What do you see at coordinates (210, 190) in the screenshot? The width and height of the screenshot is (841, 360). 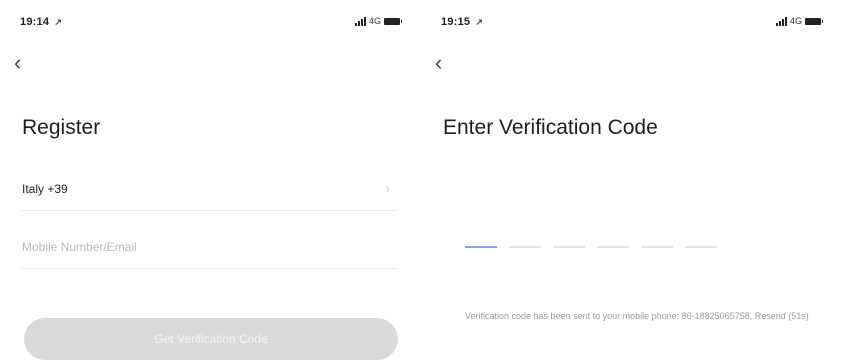 I see `country-selector: Italy +39 ›` at bounding box center [210, 190].